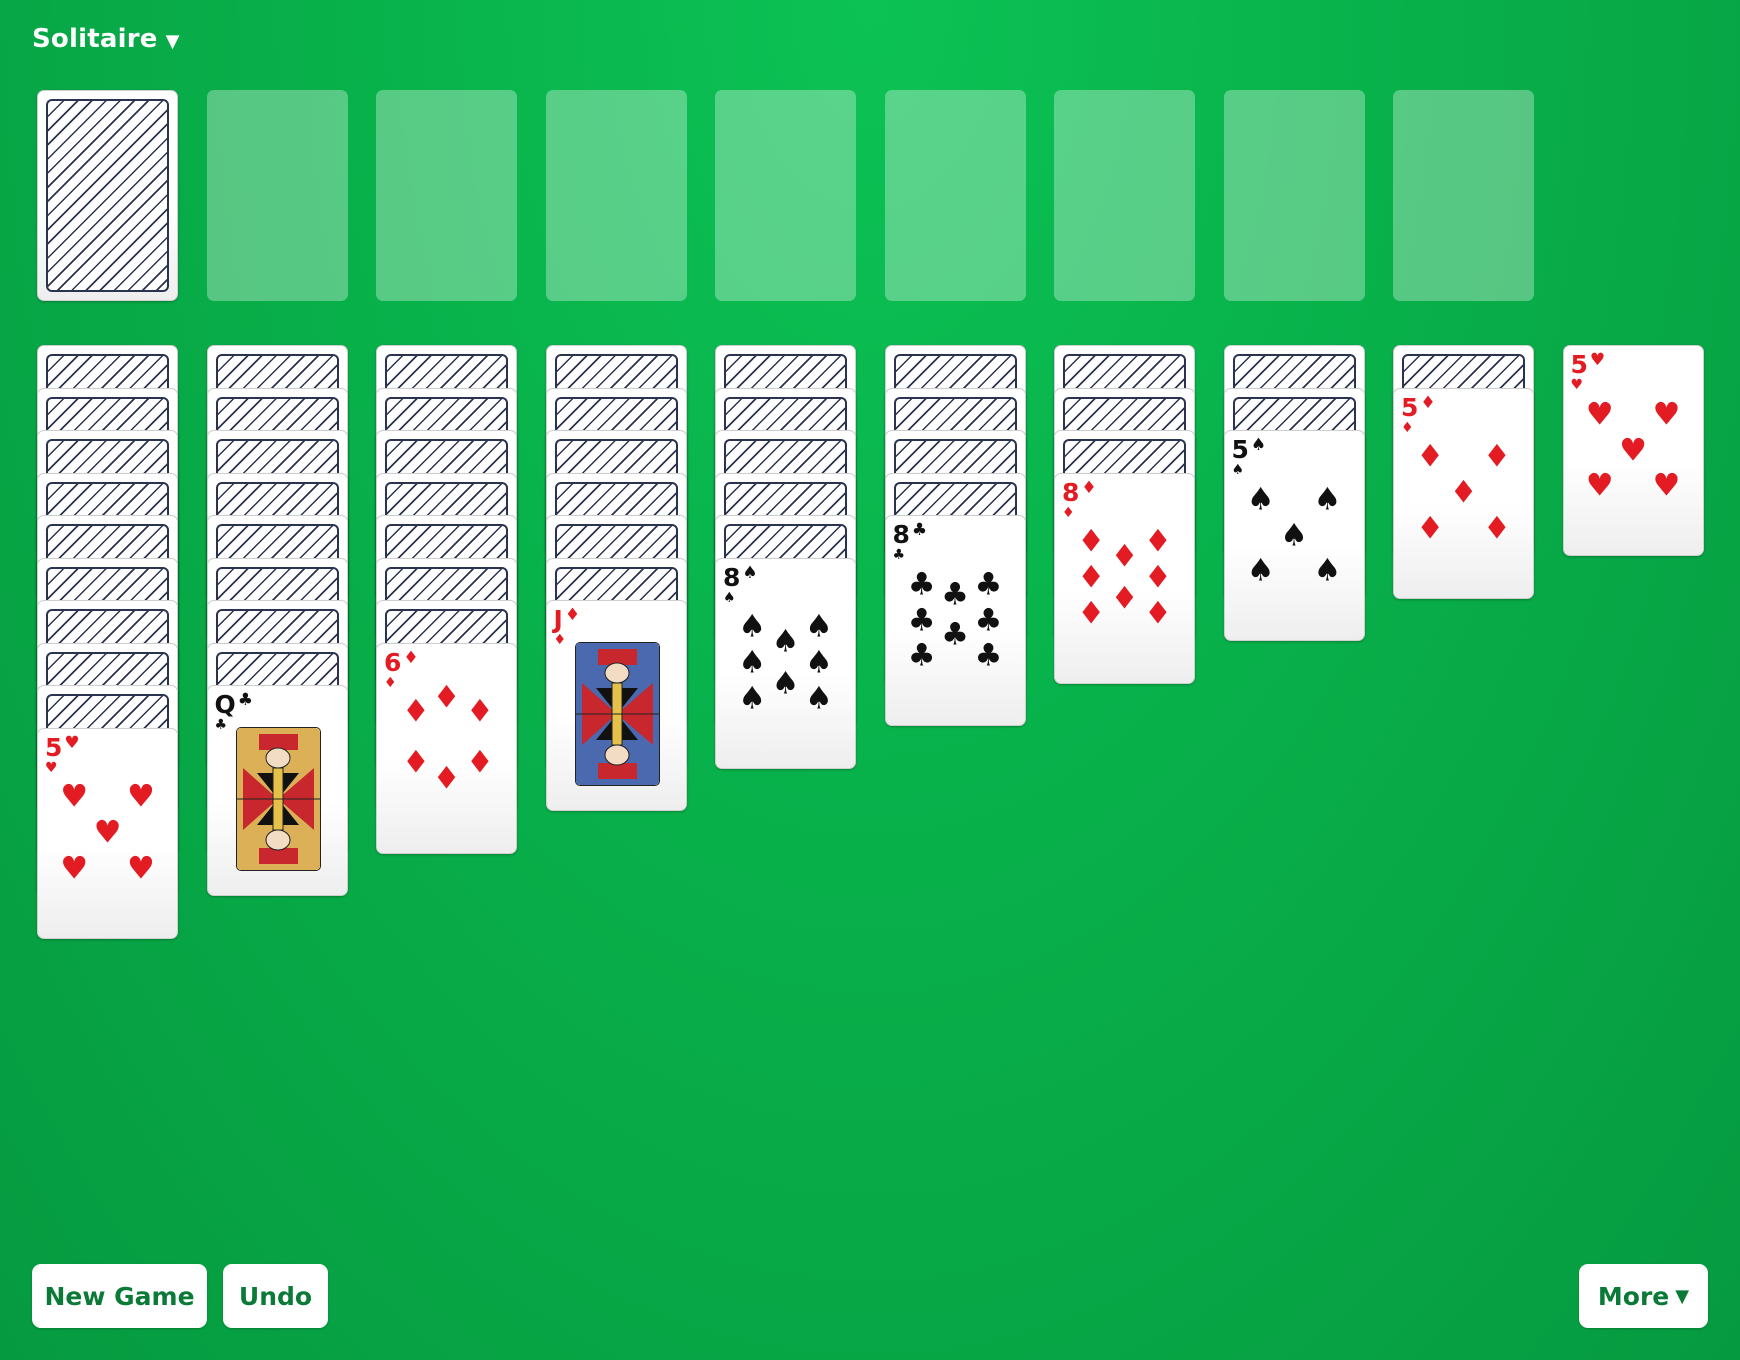 The image size is (1740, 1360). Describe the element at coordinates (910, 541) in the screenshot. I see `card-corner-index: 8 ♣ ♣` at that location.